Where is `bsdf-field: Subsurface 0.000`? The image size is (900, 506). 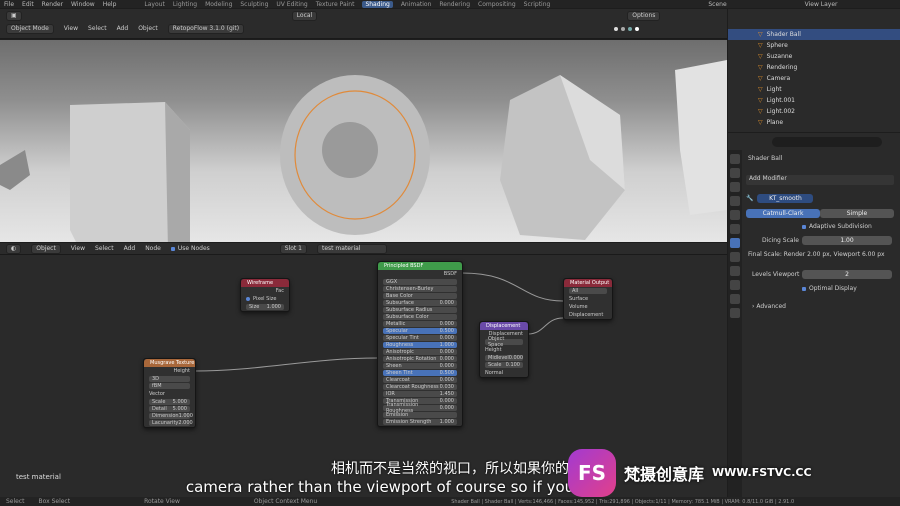 bsdf-field: Subsurface 0.000 is located at coordinates (420, 303).